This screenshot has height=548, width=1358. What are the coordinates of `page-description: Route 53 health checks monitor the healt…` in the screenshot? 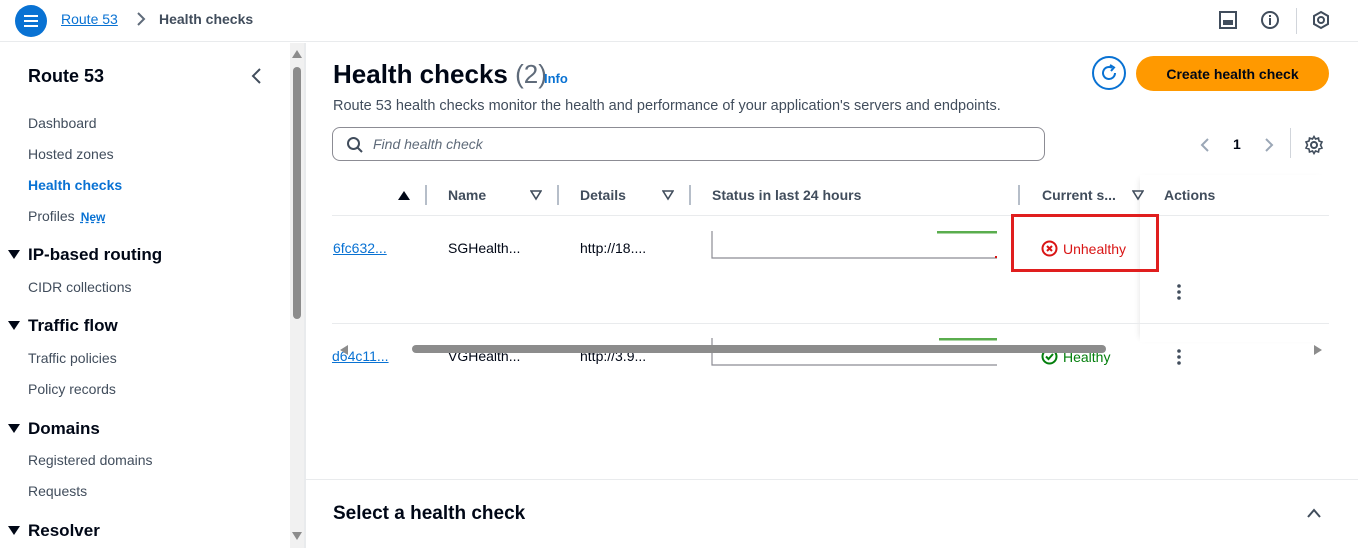 It's located at (667, 106).